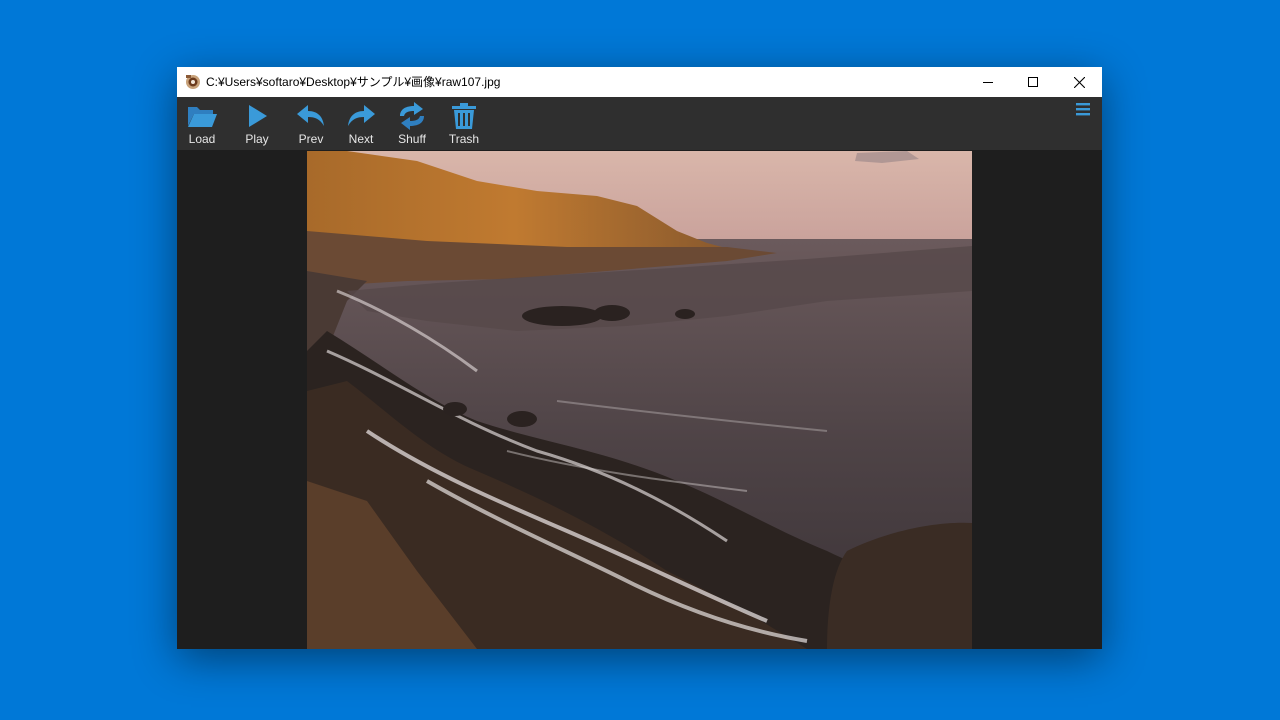 This screenshot has width=1280, height=720. I want to click on load-button: Load, so click(202, 123).